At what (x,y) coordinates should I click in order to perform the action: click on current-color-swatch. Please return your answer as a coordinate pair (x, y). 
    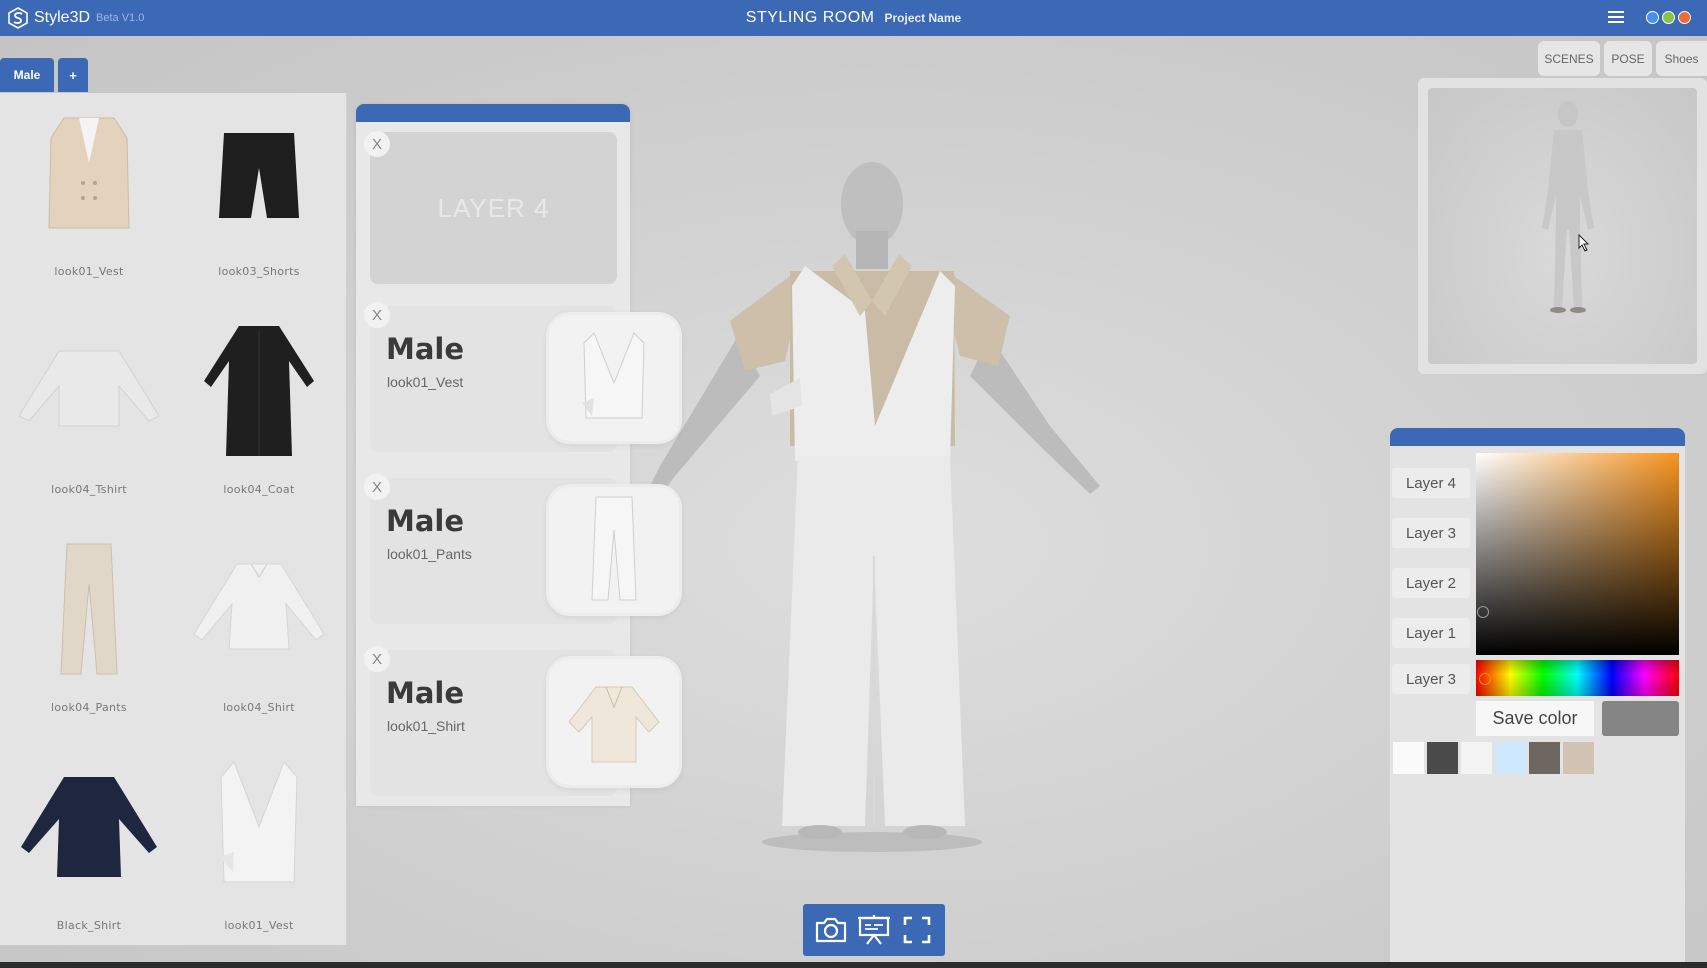
    Looking at the image, I should click on (1640, 718).